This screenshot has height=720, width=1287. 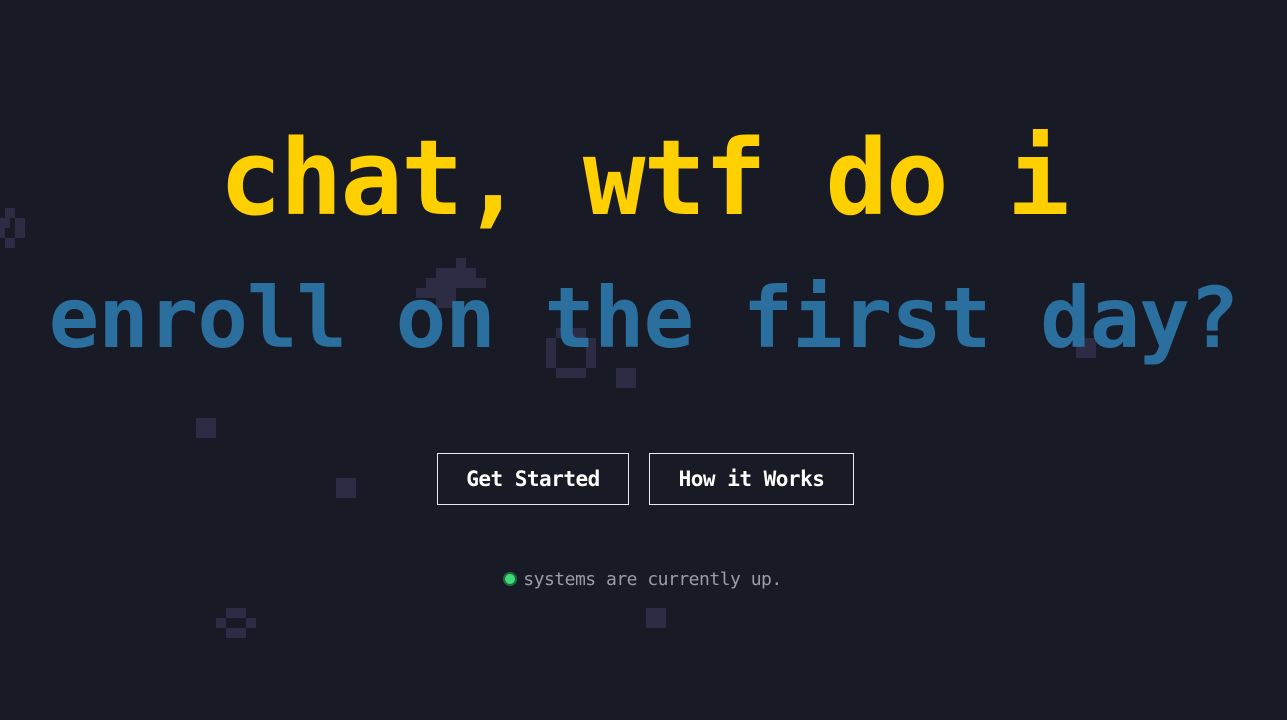 I want to click on headline-secondary: enroll on the first day?, so click(x=644, y=318).